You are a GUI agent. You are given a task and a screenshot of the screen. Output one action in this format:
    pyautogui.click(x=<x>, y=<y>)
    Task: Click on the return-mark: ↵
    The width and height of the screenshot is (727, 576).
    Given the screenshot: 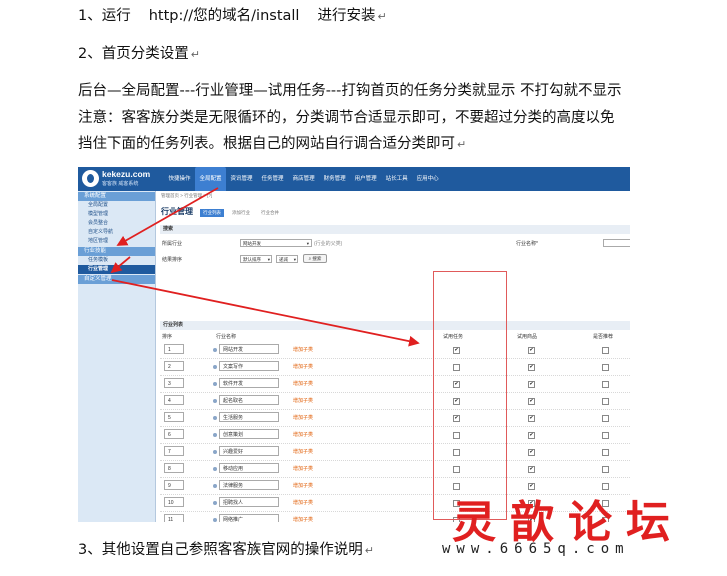 What is the action you would take?
    pyautogui.click(x=369, y=550)
    